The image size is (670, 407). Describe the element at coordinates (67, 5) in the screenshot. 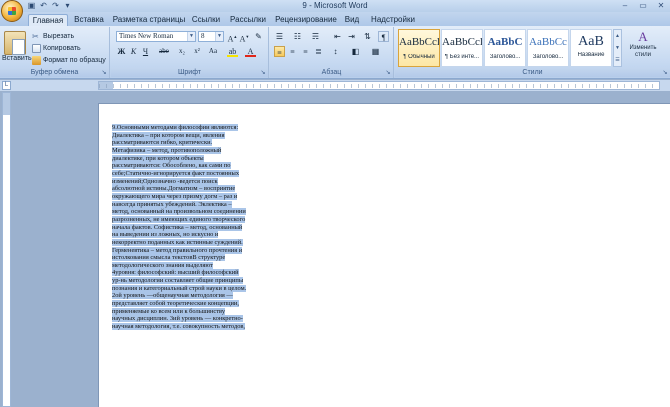

I see `customize-icon: ▾` at that location.